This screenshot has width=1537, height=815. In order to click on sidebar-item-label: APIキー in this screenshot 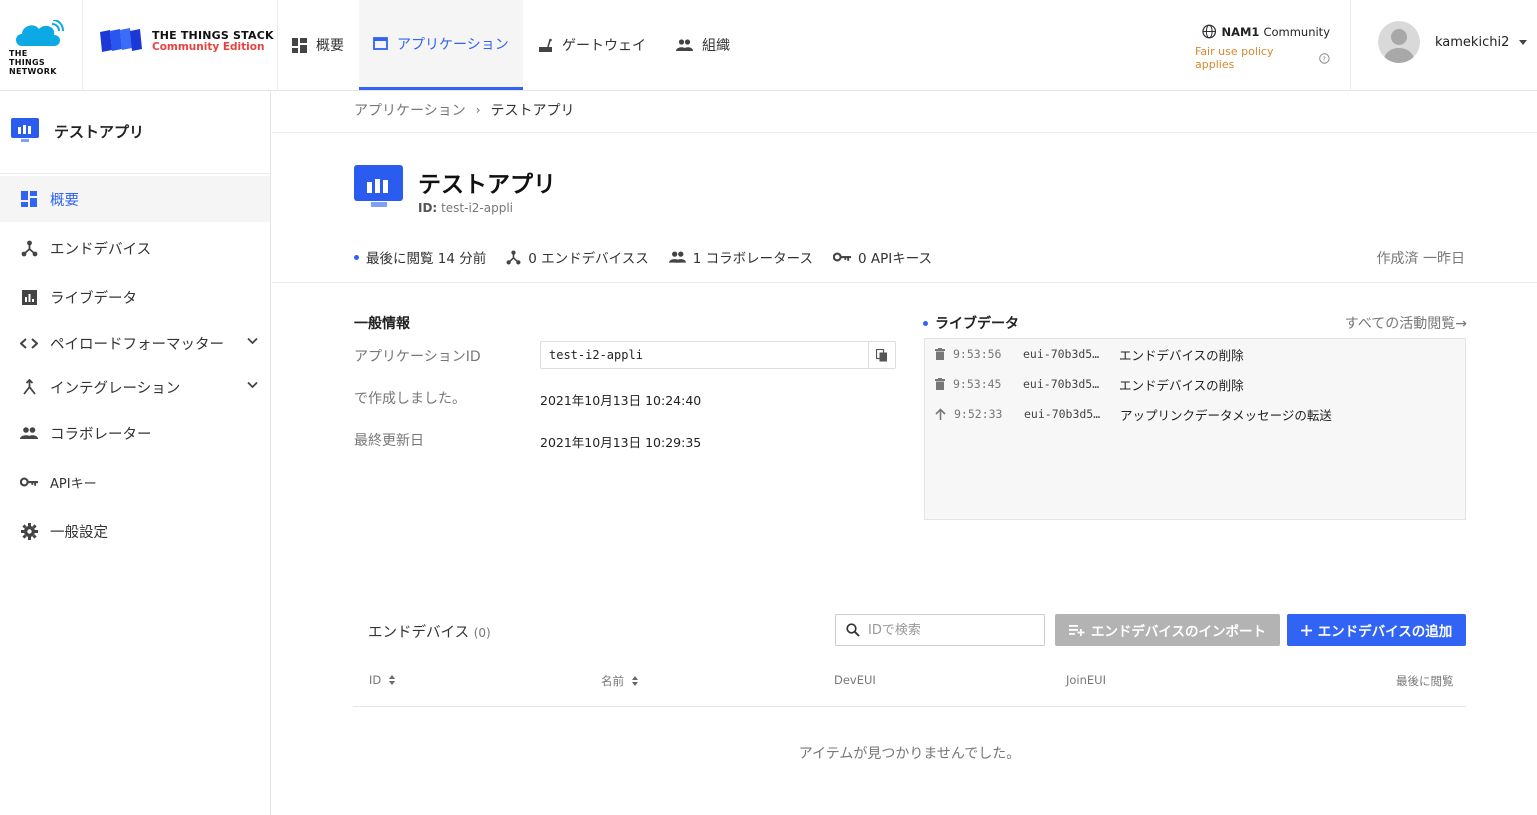, I will do `click(73, 484)`.